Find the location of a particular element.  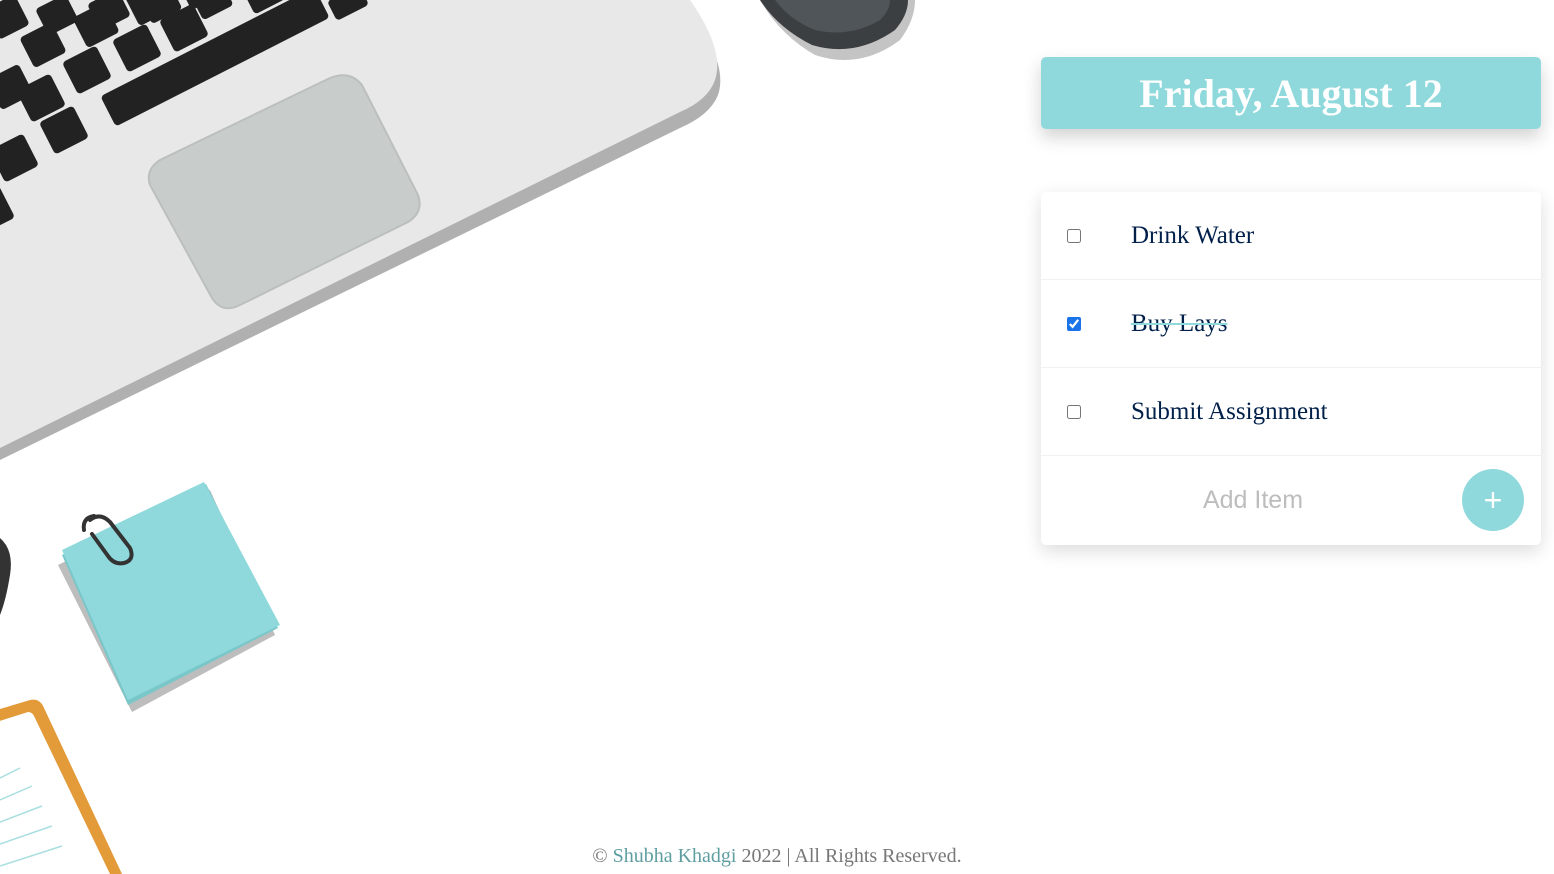

todo-item-label: Submit Assignment is located at coordinates (1229, 411).